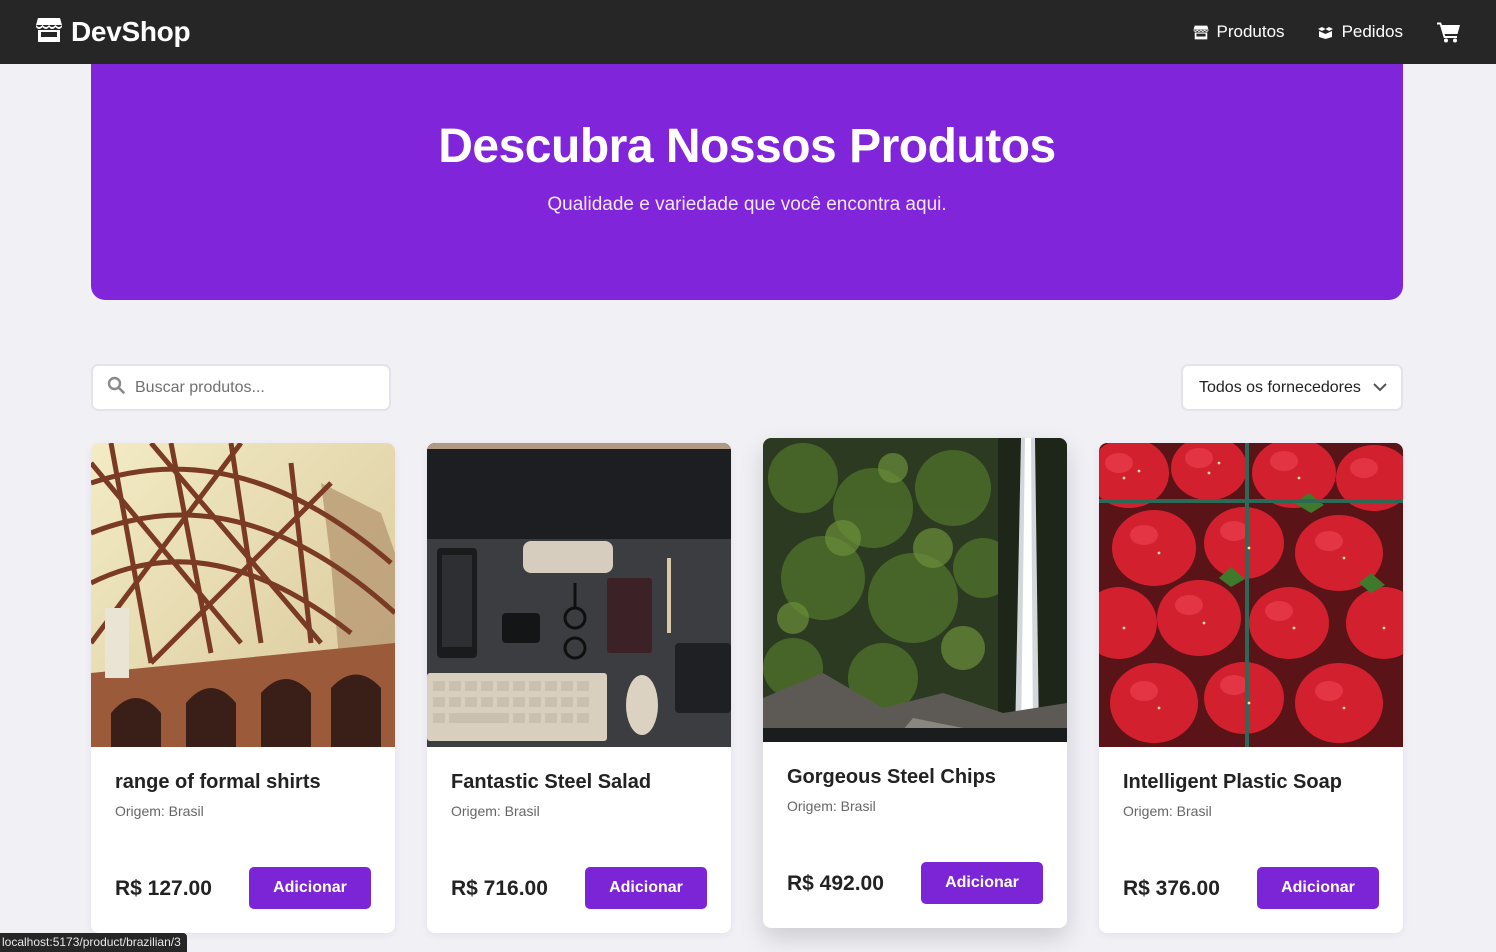 The width and height of the screenshot is (1496, 952). Describe the element at coordinates (1250, 31) in the screenshot. I see `nav-link-label: Produtos` at that location.